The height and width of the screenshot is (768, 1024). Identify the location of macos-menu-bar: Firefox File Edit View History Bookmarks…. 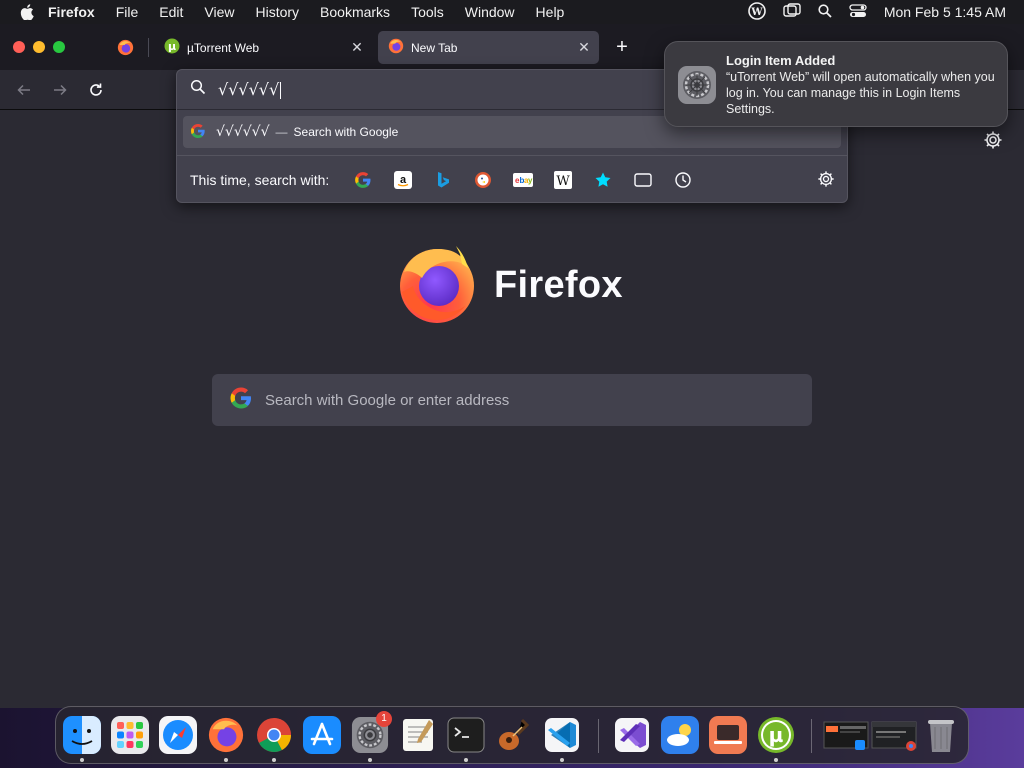
(512, 12).